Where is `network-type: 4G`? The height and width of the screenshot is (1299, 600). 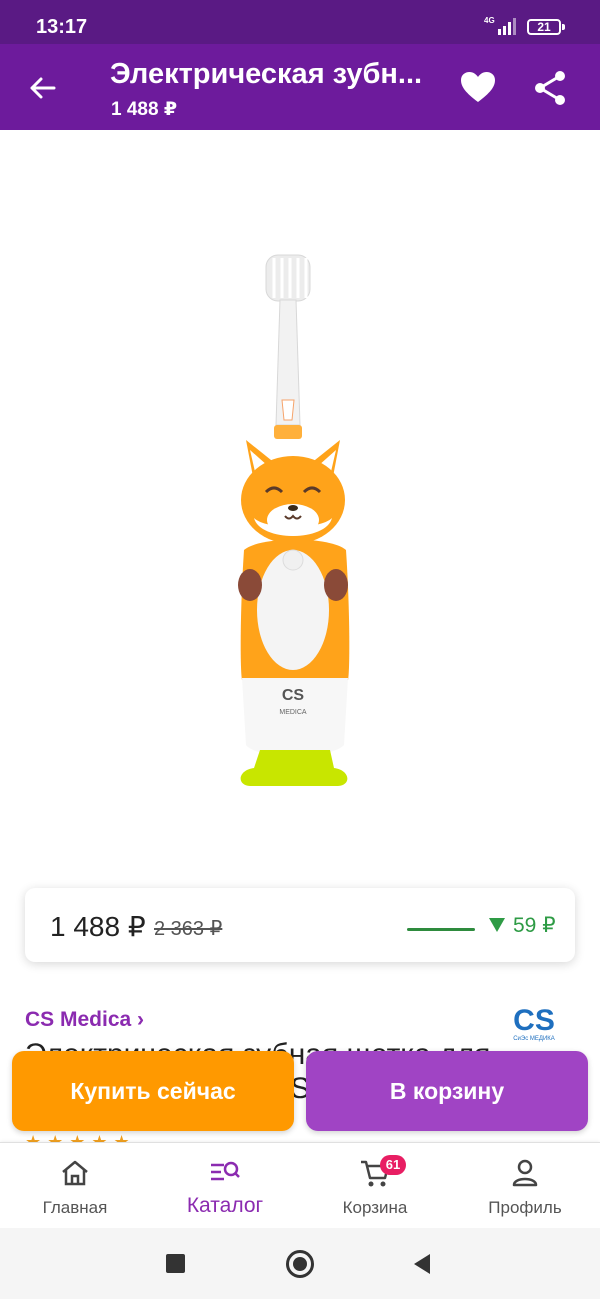
network-type: 4G is located at coordinates (489, 20).